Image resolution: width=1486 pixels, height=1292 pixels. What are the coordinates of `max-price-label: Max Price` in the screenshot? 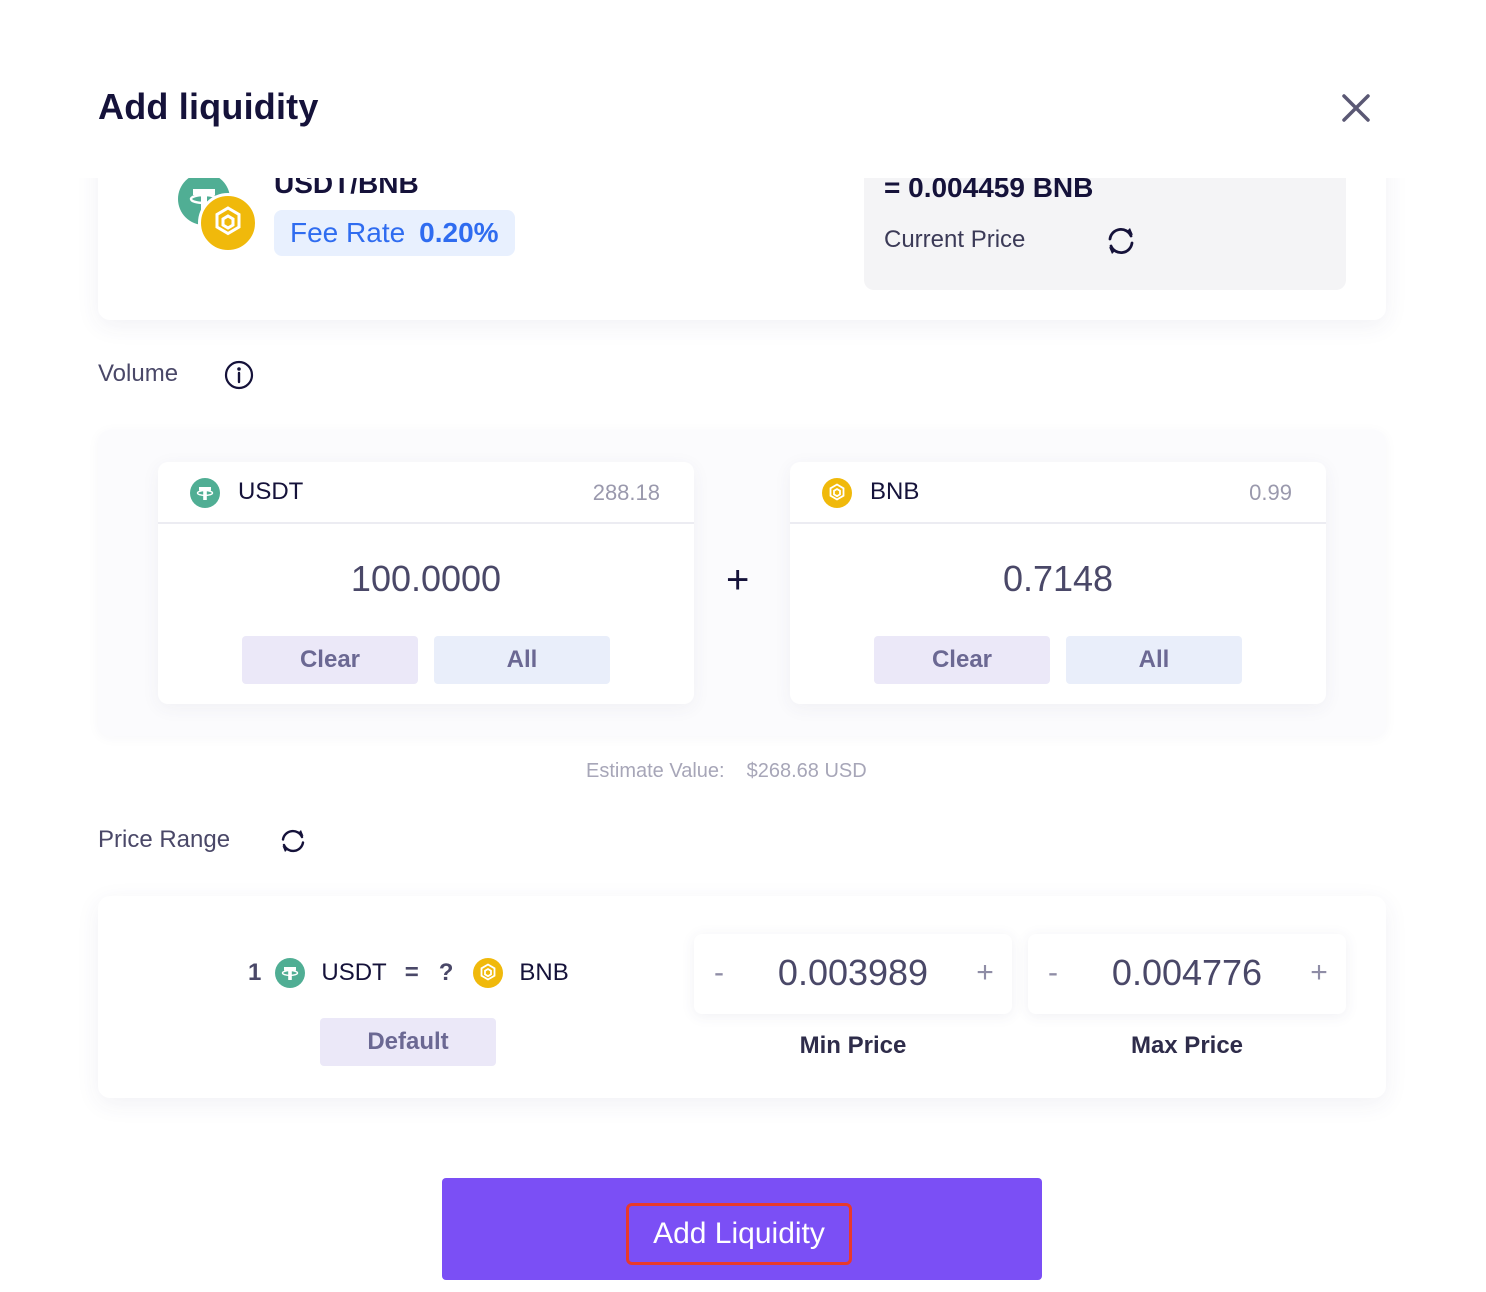 It's located at (1187, 1045).